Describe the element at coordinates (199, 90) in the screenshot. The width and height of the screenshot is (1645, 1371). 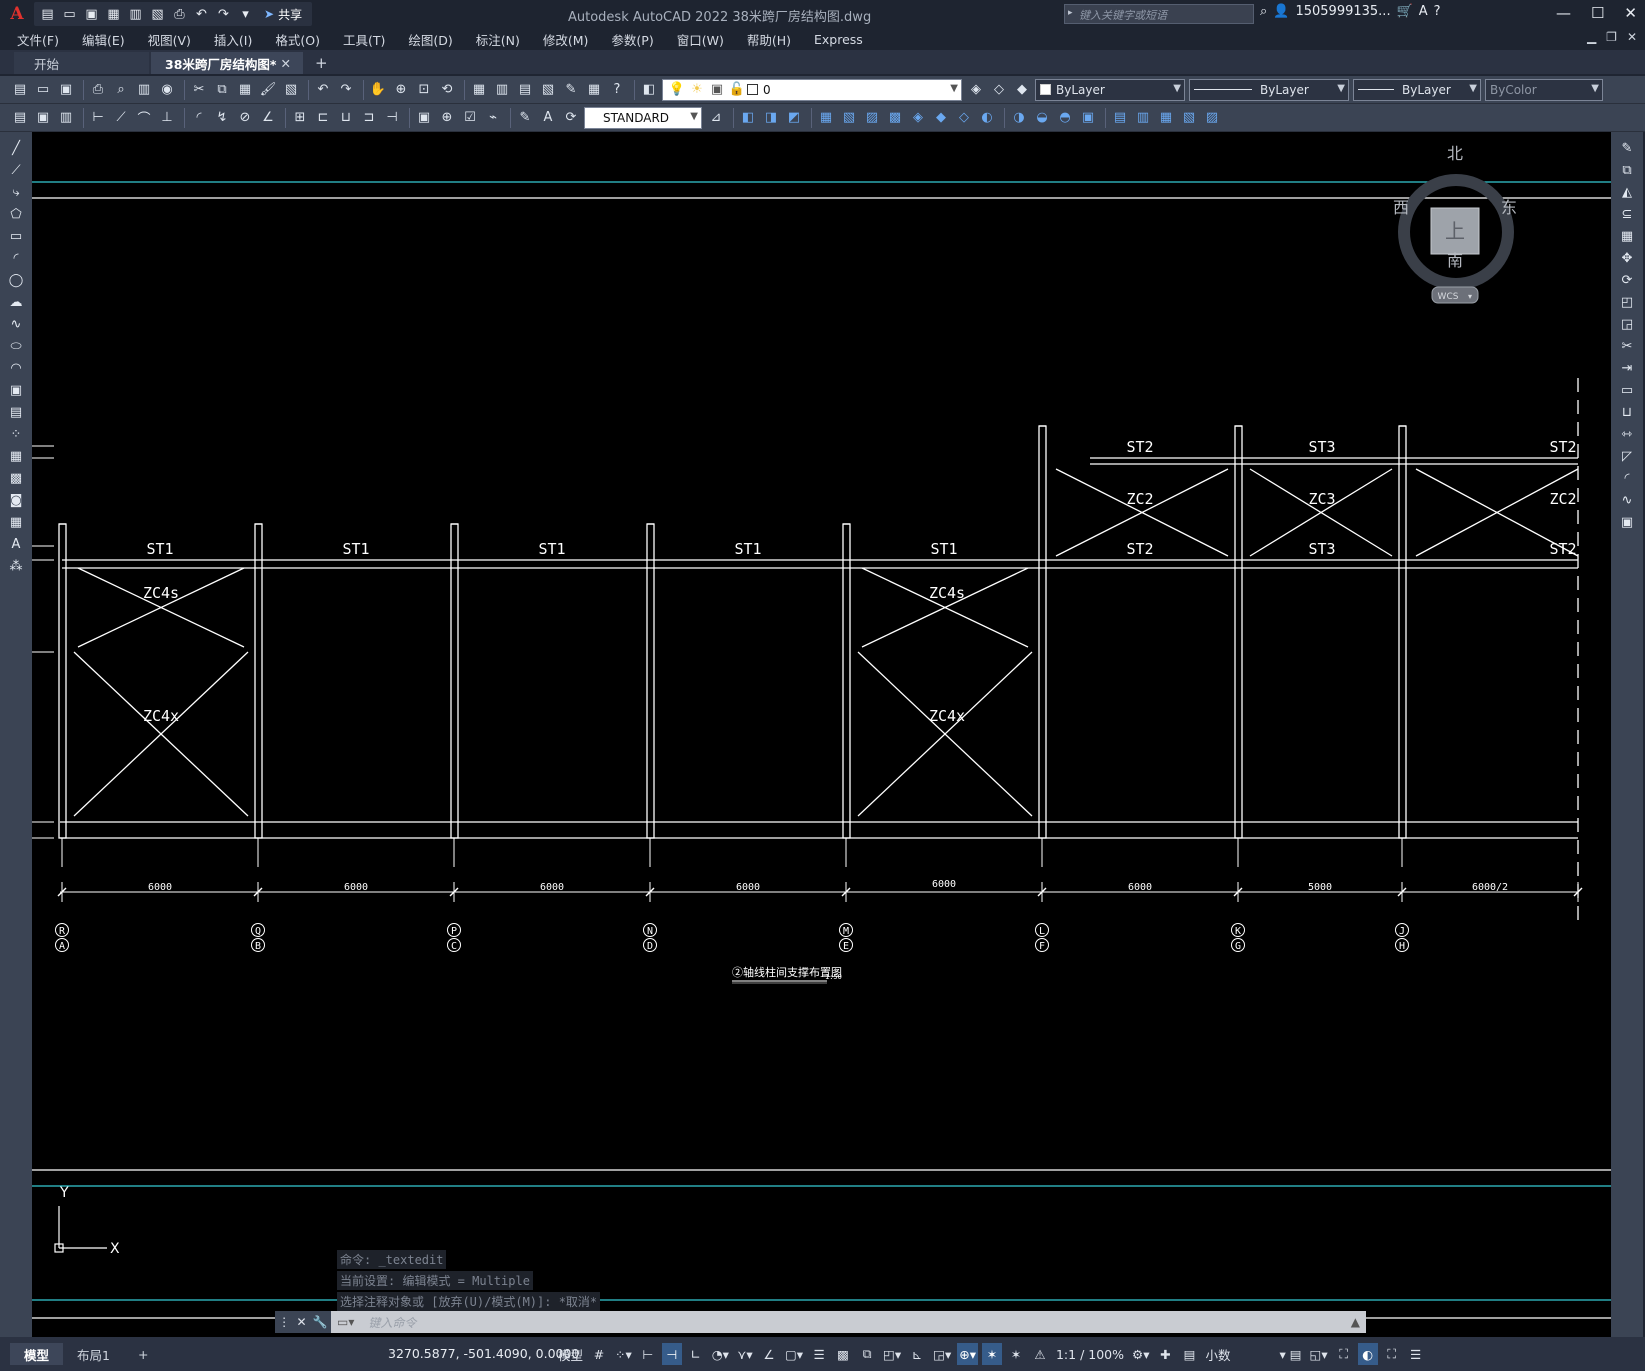
I see `cut-icon: ✂` at that location.